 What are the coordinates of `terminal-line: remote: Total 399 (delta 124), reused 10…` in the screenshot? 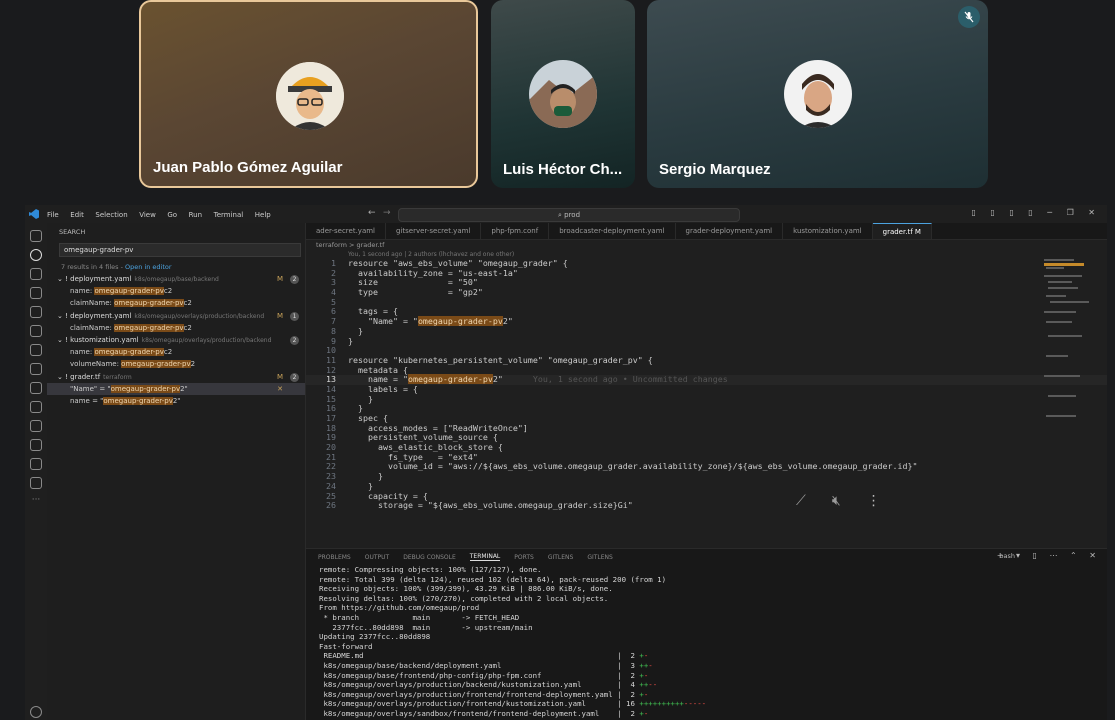 It's located at (493, 579).